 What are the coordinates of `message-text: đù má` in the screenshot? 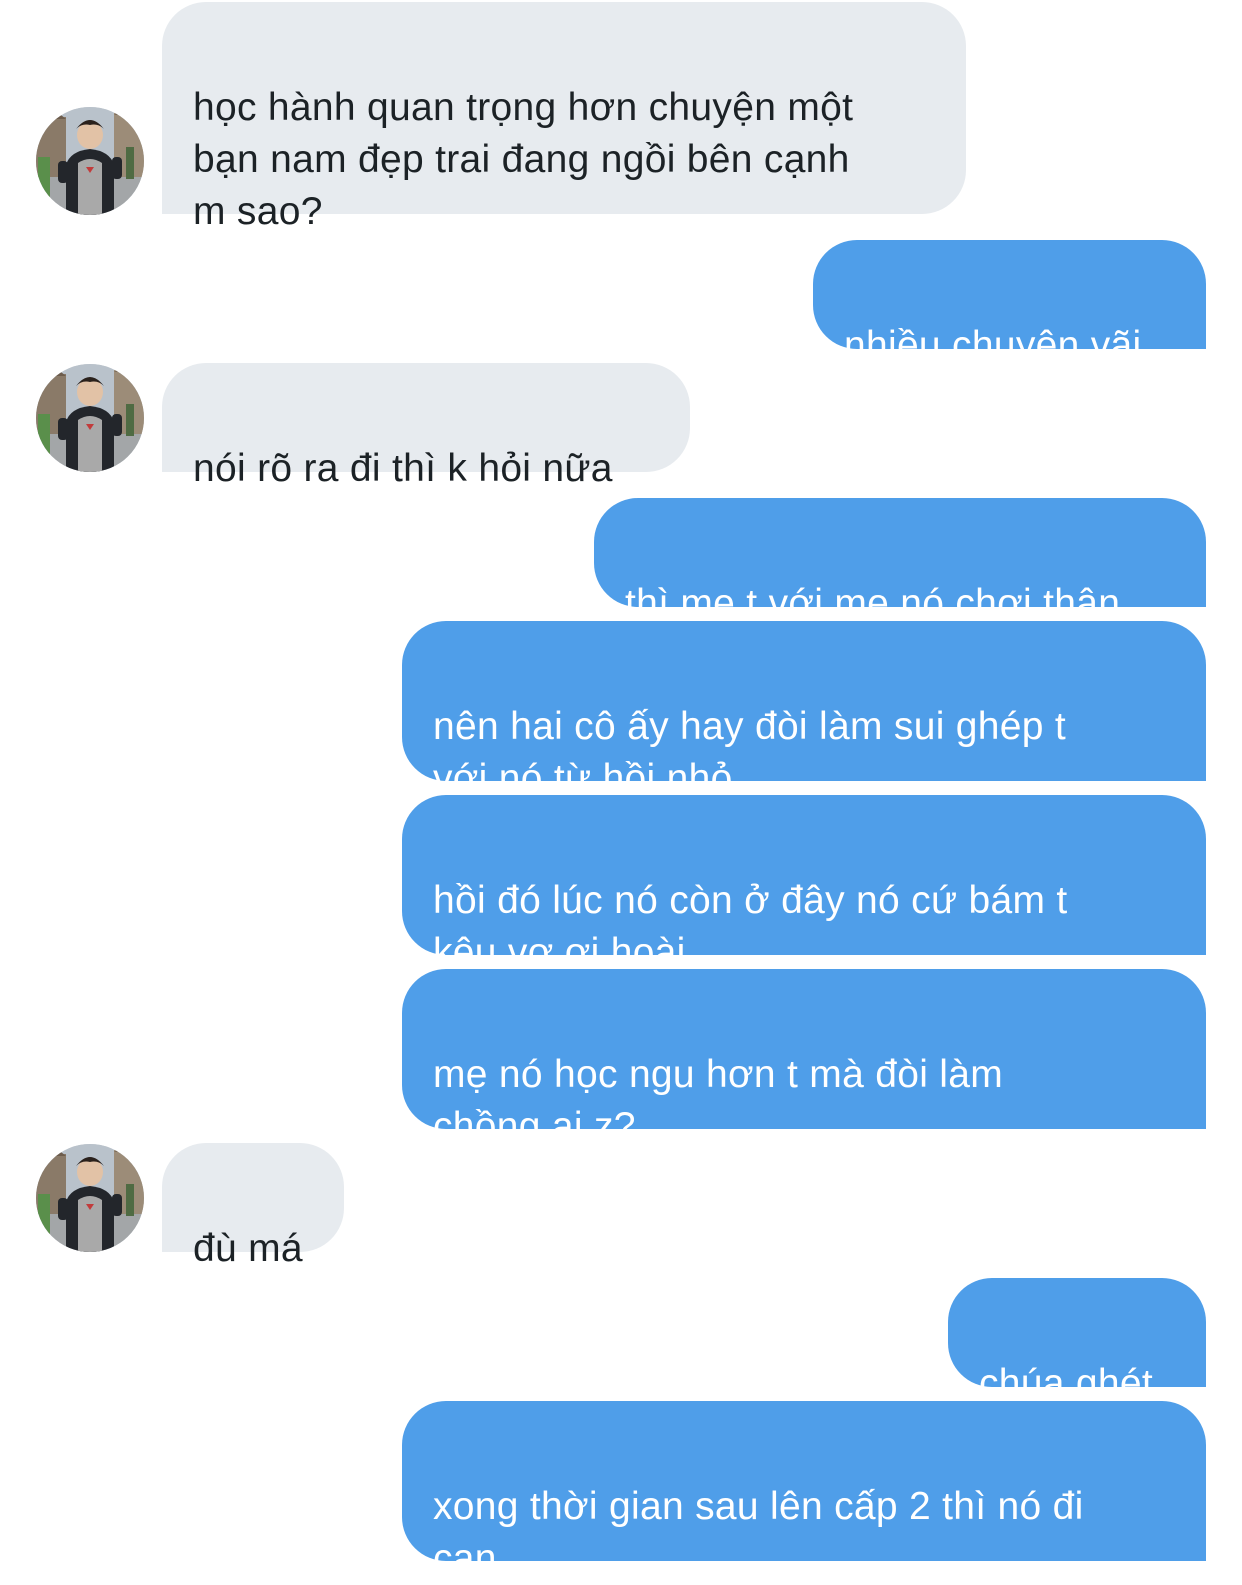 It's located at (248, 1248).